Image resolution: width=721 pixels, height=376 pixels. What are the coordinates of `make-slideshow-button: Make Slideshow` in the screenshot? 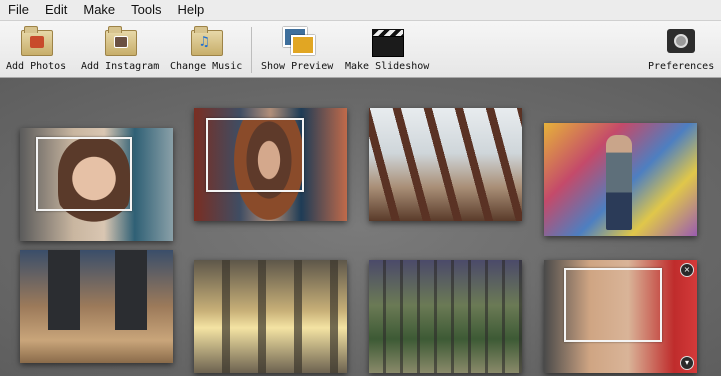 It's located at (387, 48).